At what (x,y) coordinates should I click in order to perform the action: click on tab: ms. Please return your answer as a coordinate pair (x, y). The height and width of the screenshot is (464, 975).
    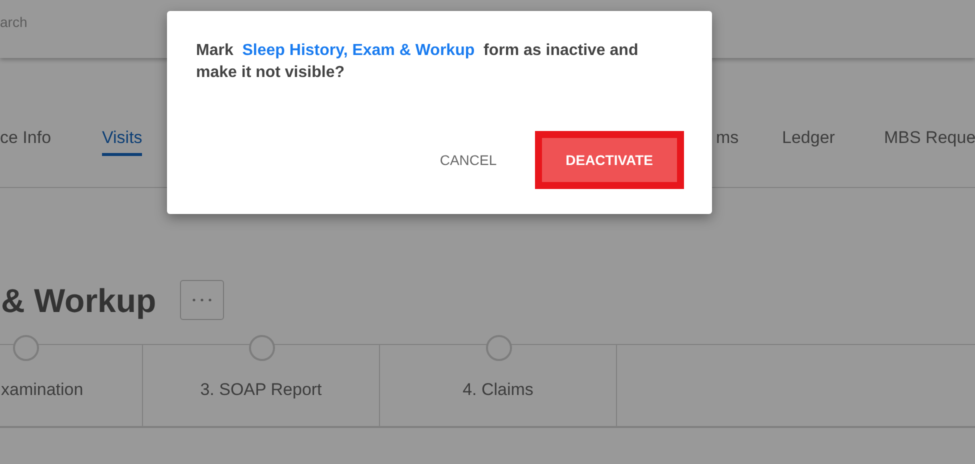
    Looking at the image, I should click on (727, 139).